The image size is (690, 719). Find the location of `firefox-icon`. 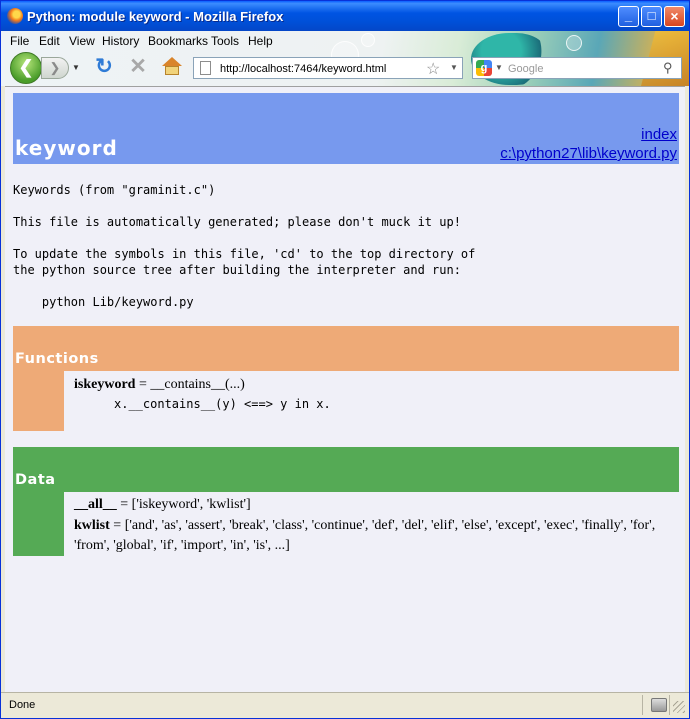

firefox-icon is located at coordinates (15, 16).